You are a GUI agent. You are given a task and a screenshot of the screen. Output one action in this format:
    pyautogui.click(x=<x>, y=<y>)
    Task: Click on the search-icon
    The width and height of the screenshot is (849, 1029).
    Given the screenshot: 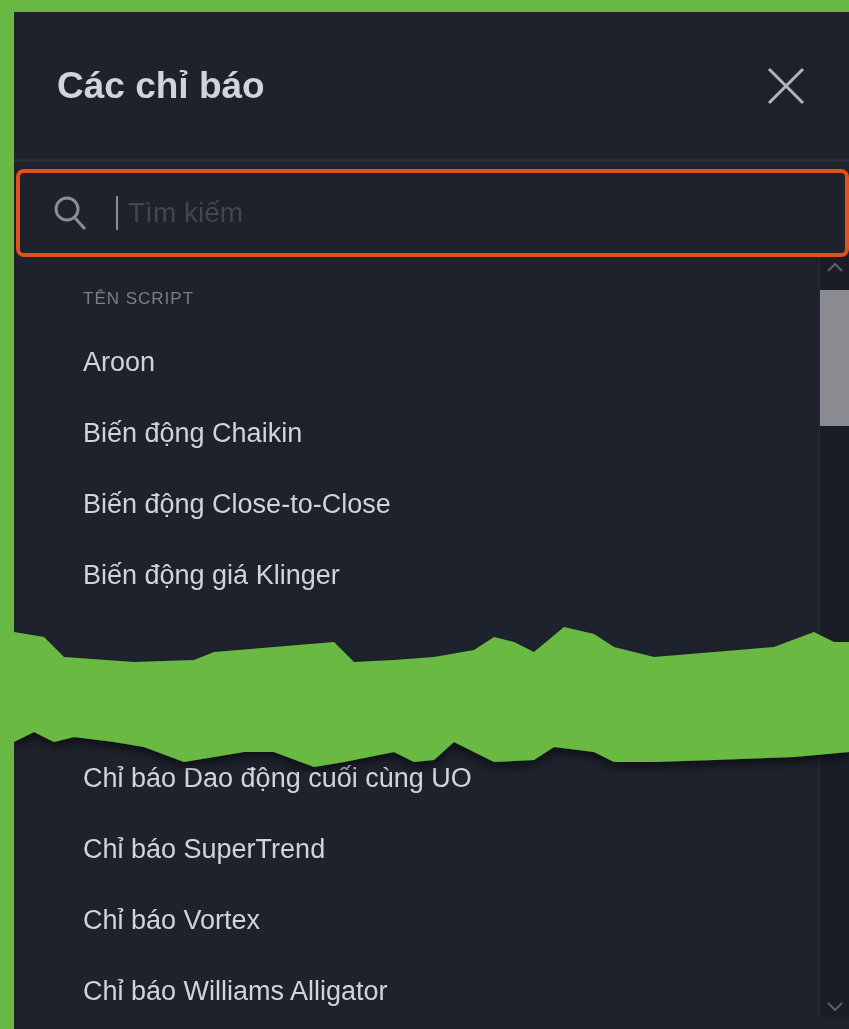 What is the action you would take?
    pyautogui.click(x=70, y=213)
    